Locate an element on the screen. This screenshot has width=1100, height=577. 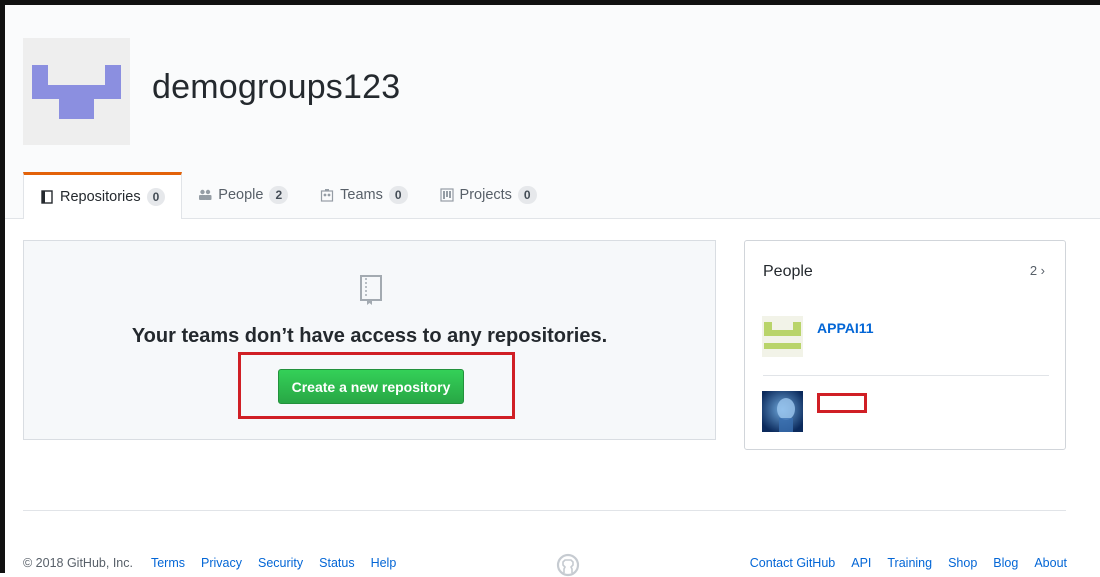
tab-label: Teams is located at coordinates (361, 195).